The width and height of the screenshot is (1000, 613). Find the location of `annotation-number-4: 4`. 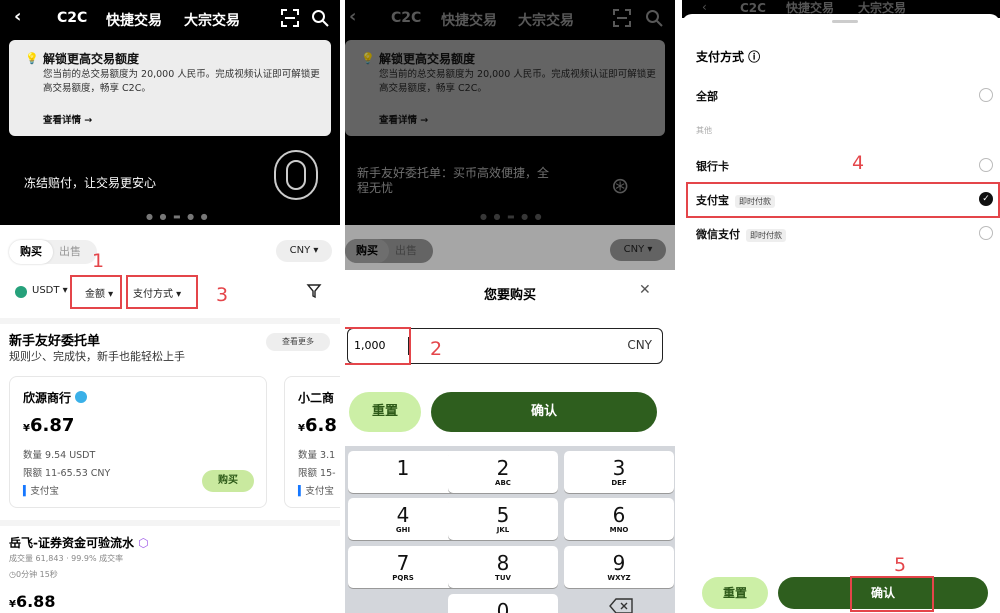

annotation-number-4: 4 is located at coordinates (858, 163).